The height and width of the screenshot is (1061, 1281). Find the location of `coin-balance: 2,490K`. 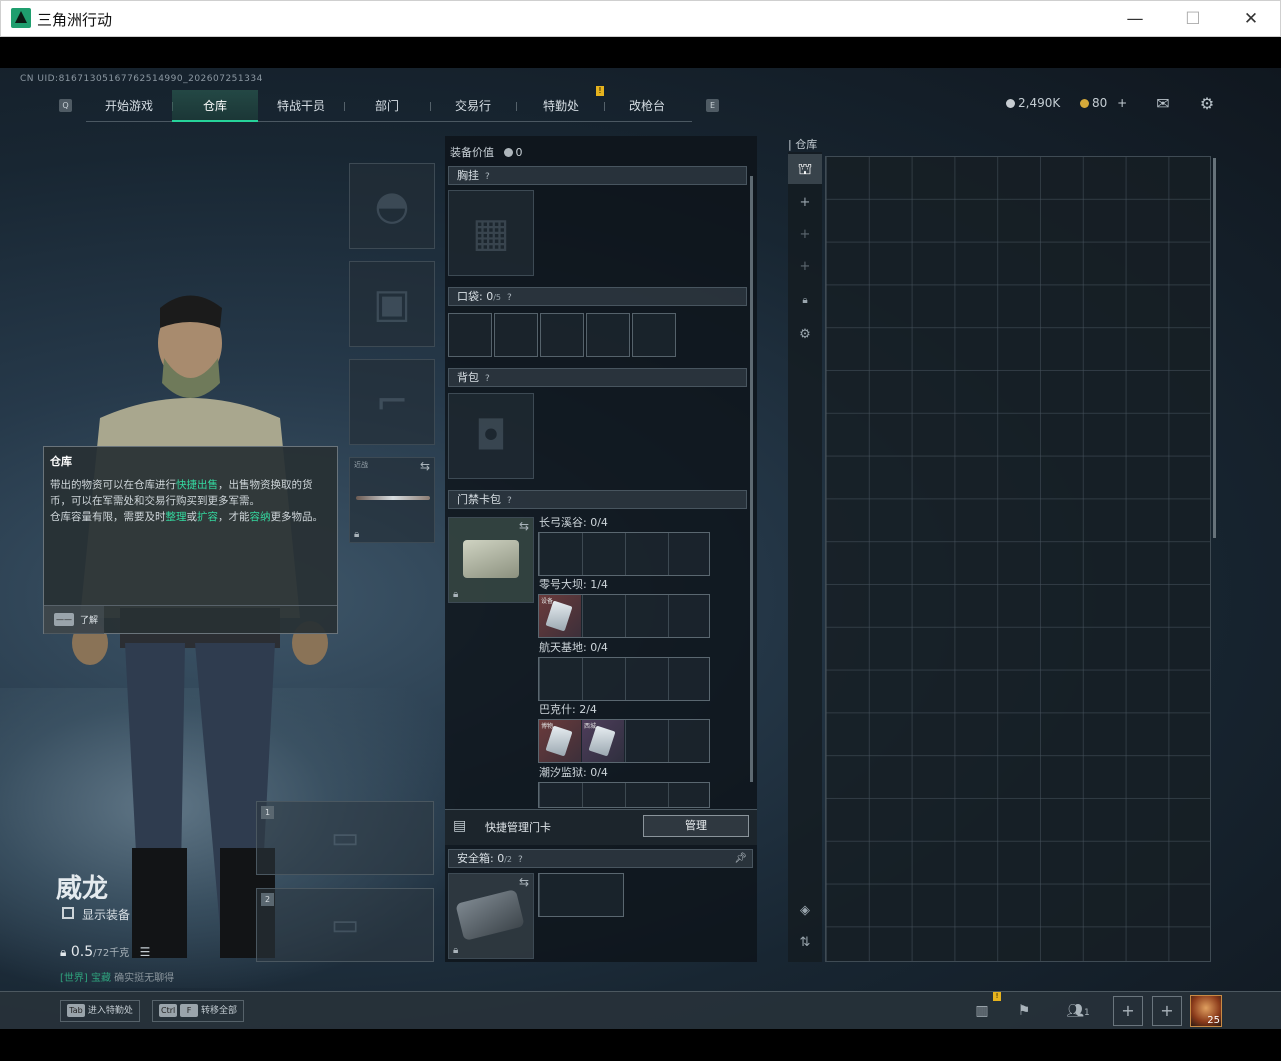

coin-balance: 2,490K is located at coordinates (1033, 103).